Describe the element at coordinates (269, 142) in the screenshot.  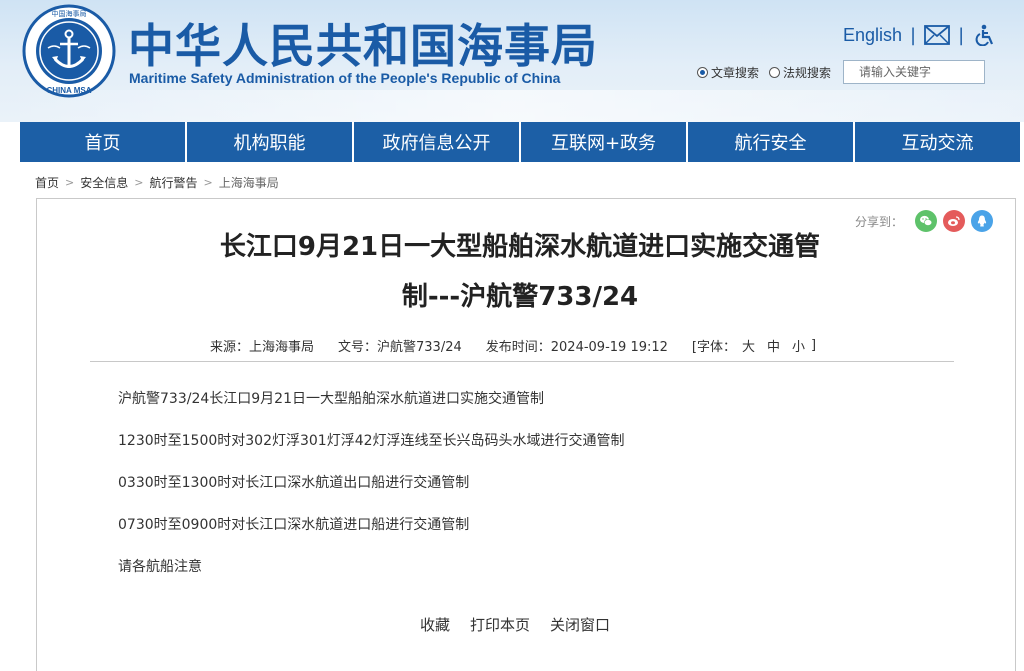
I see `nav-item-functions: 机构职能` at that location.